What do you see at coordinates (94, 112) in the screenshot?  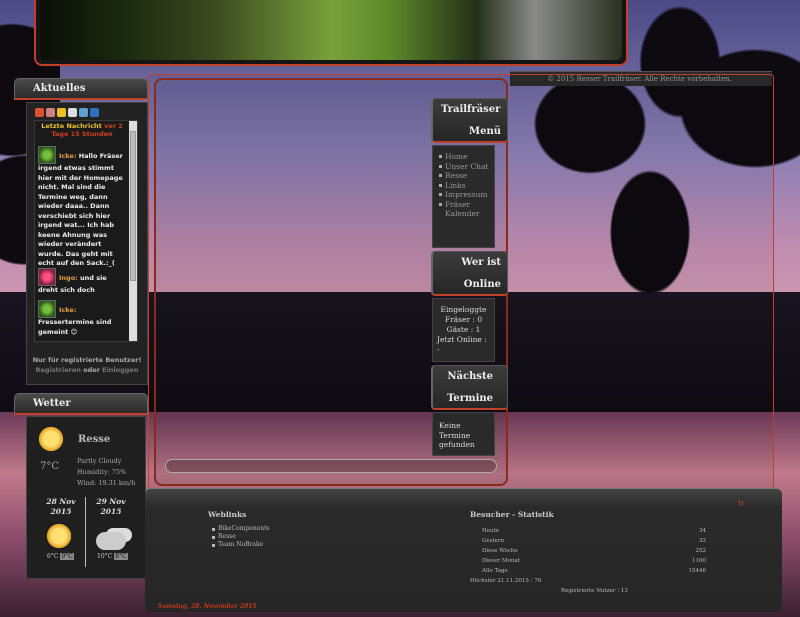 I see `globe-icon` at bounding box center [94, 112].